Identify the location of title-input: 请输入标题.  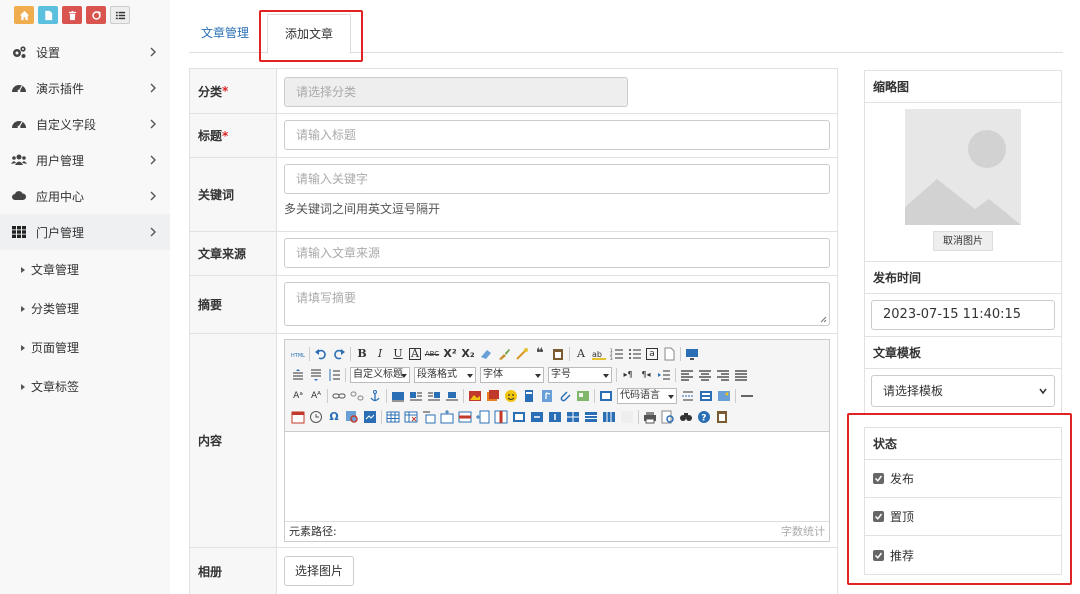
(557, 135).